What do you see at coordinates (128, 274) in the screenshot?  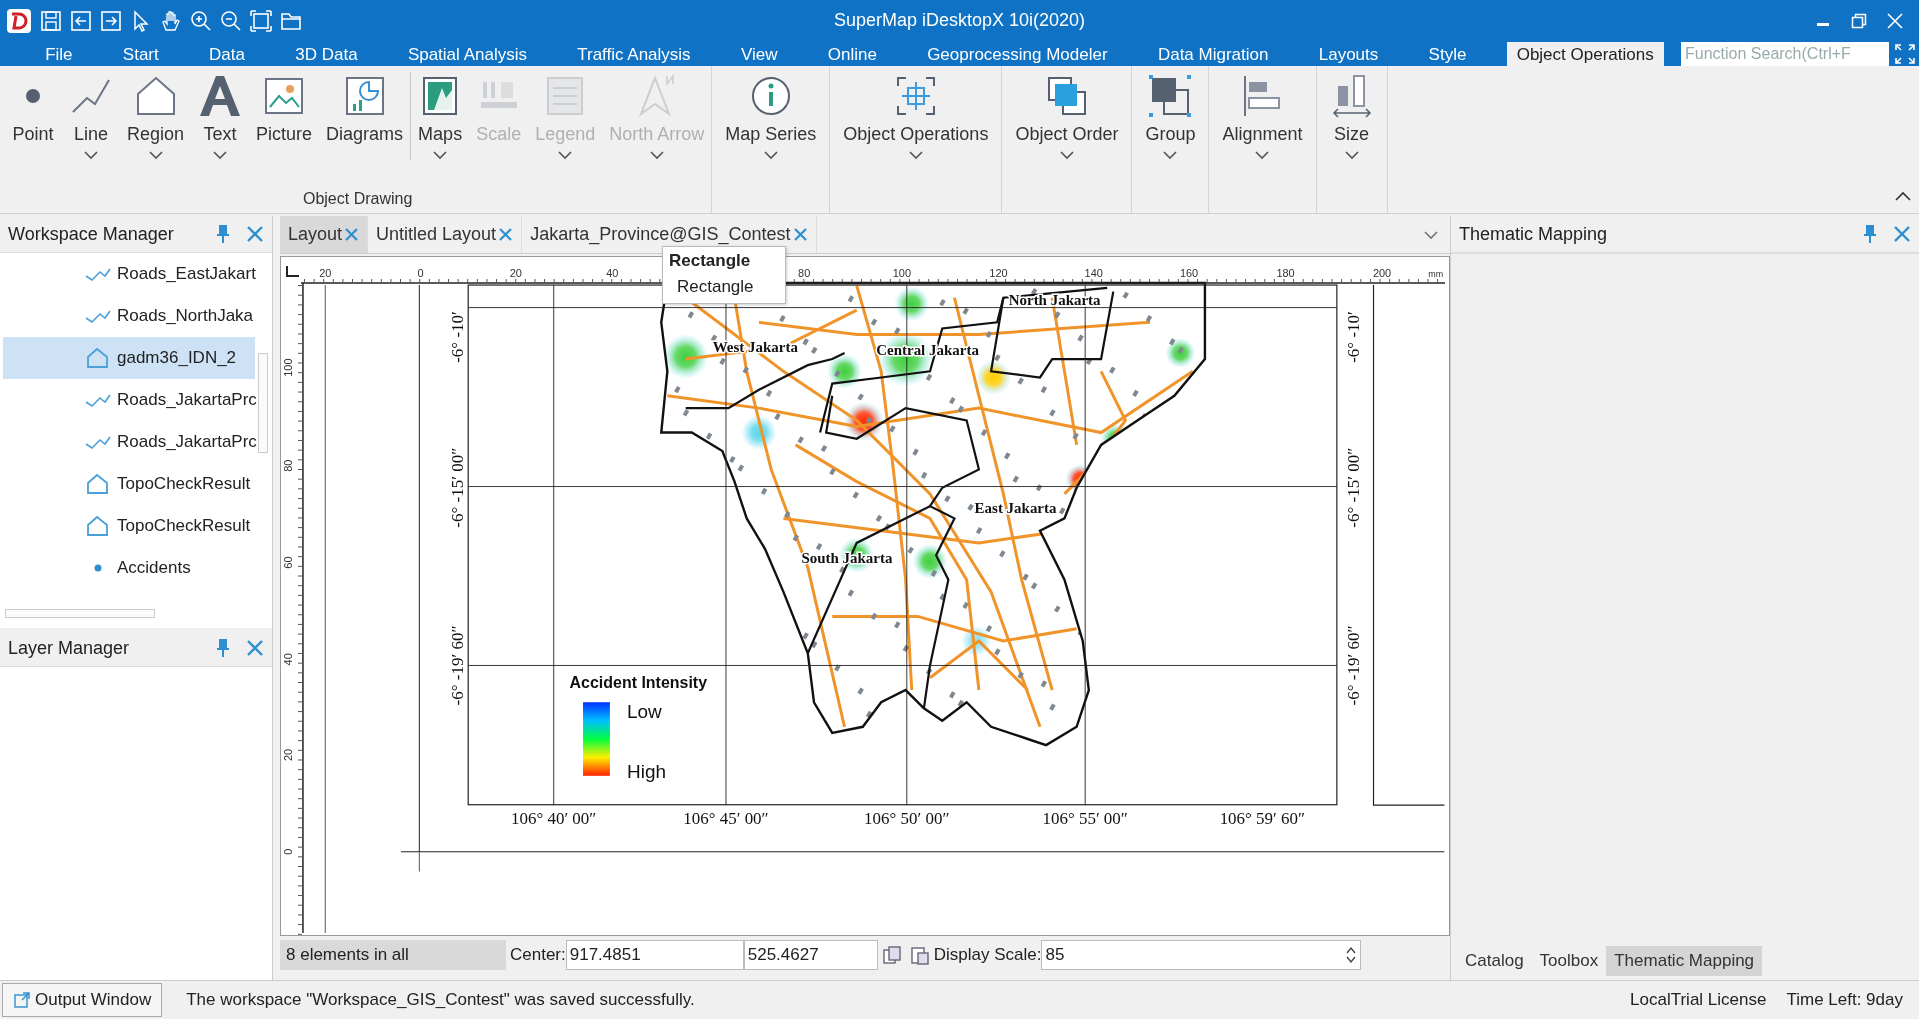 I see `workspace-item: Roads_EastJakart` at bounding box center [128, 274].